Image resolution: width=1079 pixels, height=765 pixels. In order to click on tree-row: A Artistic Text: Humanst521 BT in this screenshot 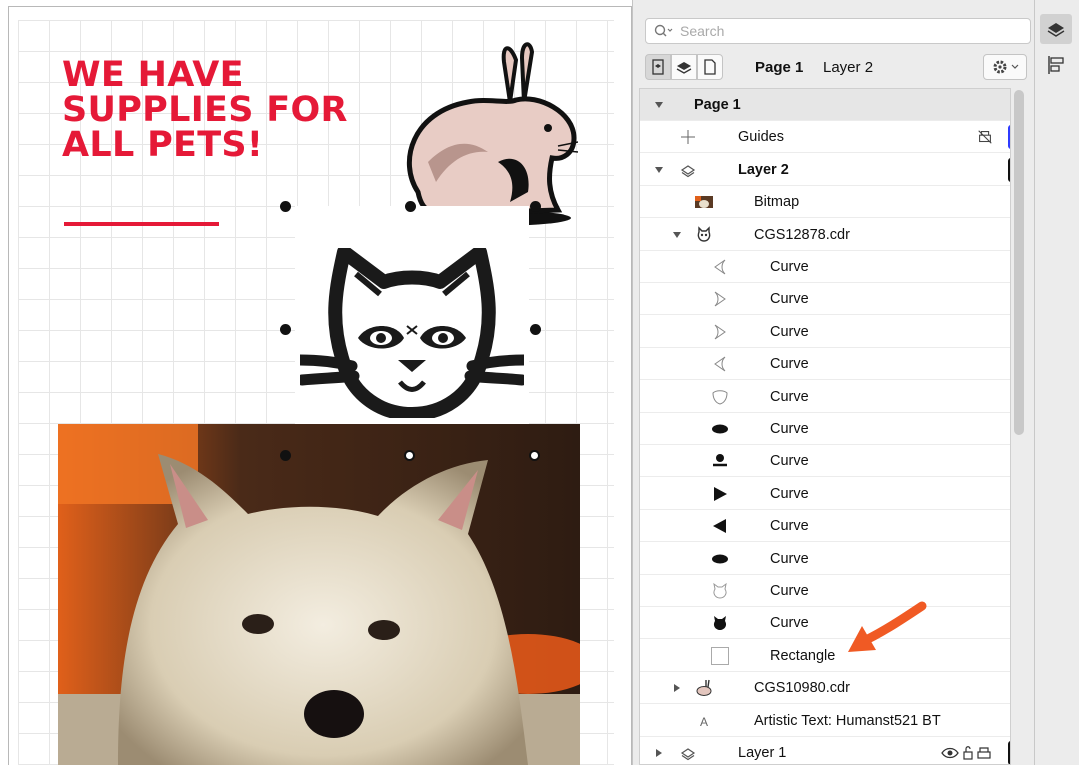, I will do `click(825, 721)`.